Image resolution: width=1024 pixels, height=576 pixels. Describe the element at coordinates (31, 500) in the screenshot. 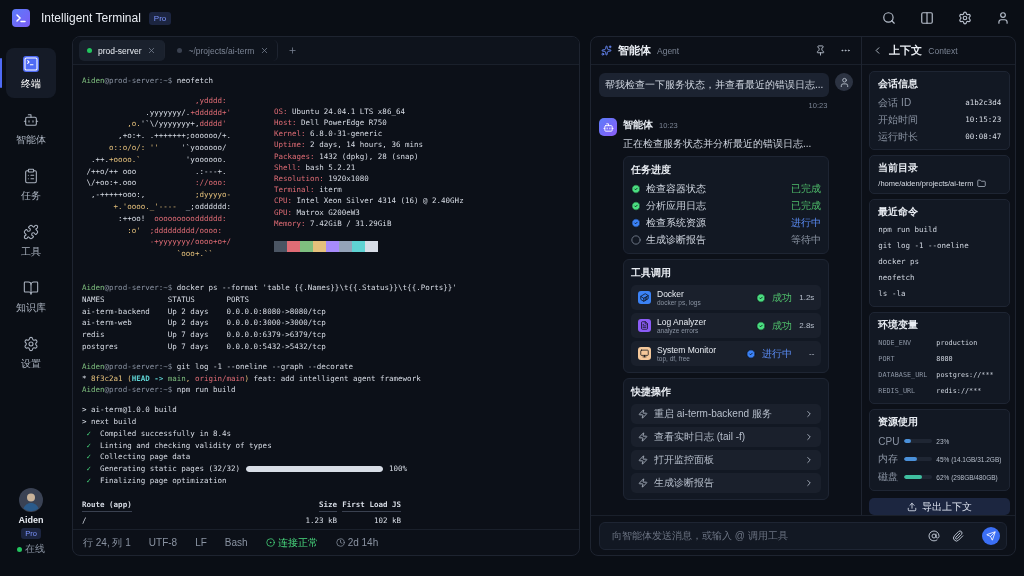

I see `avatar` at that location.